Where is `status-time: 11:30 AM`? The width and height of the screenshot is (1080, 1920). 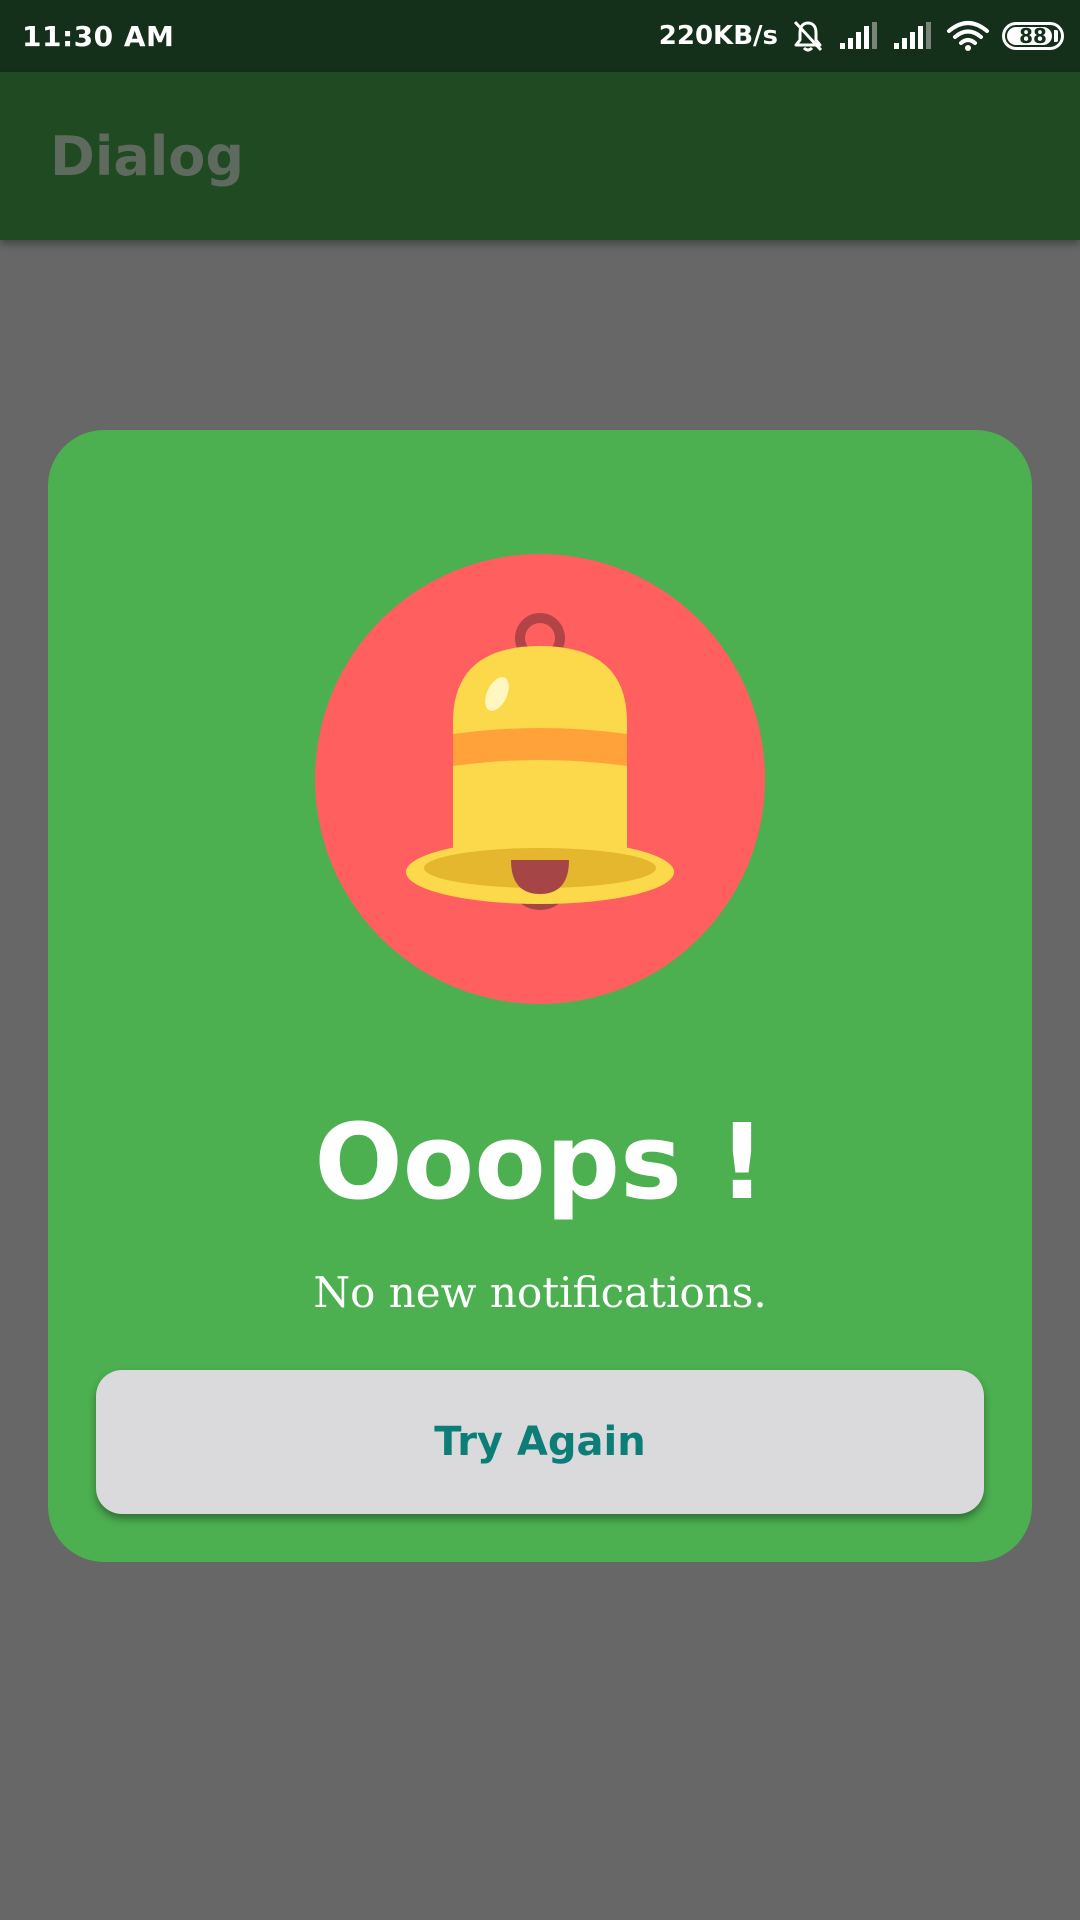 status-time: 11:30 AM is located at coordinates (98, 36).